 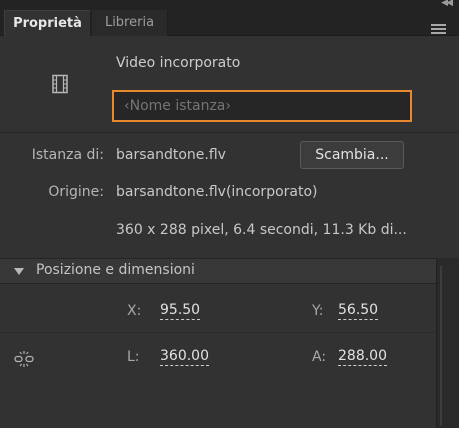 I want to click on instance-of-value: barsandtone.flv, so click(x=171, y=155).